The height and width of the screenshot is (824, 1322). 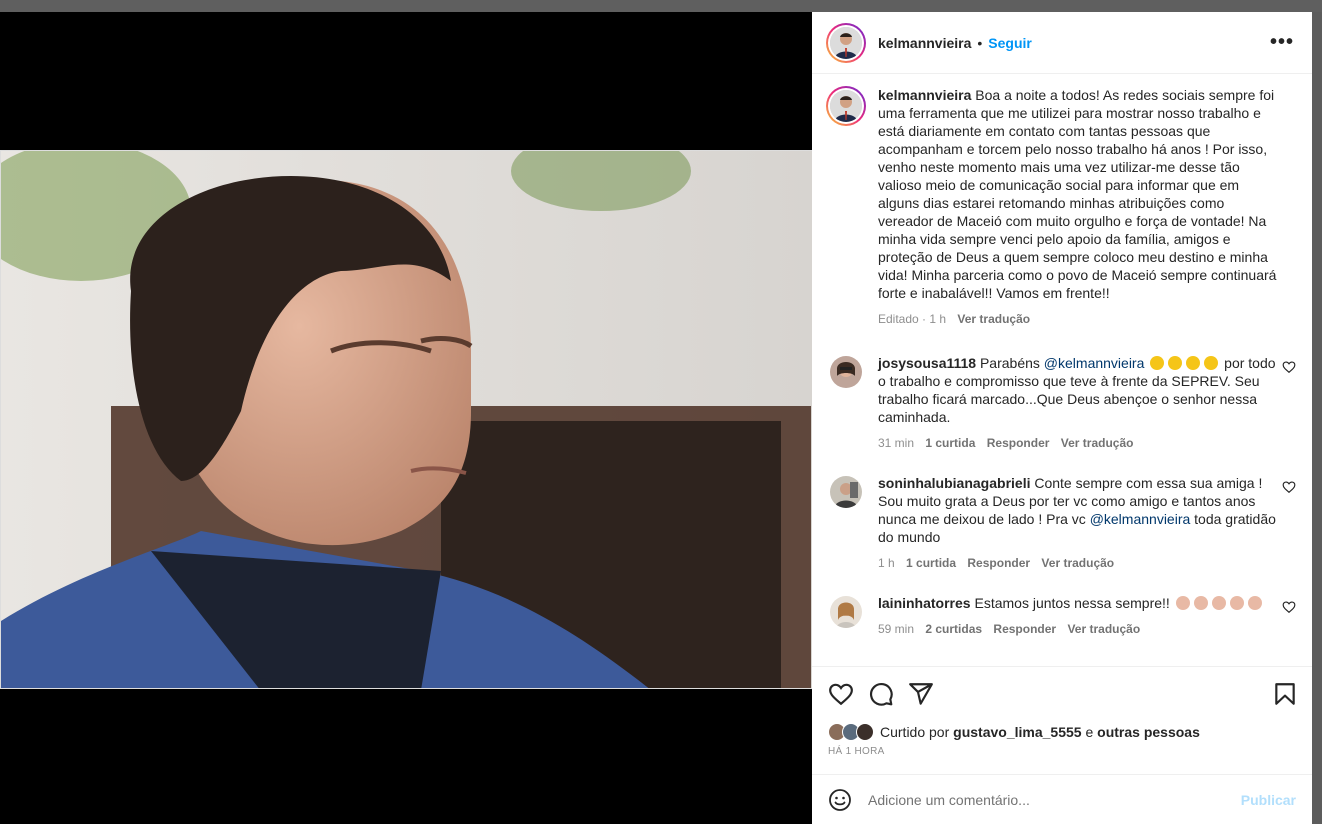 What do you see at coordinates (1080, 319) in the screenshot?
I see `caption-meta: Editado · 1 h Ver tradução` at bounding box center [1080, 319].